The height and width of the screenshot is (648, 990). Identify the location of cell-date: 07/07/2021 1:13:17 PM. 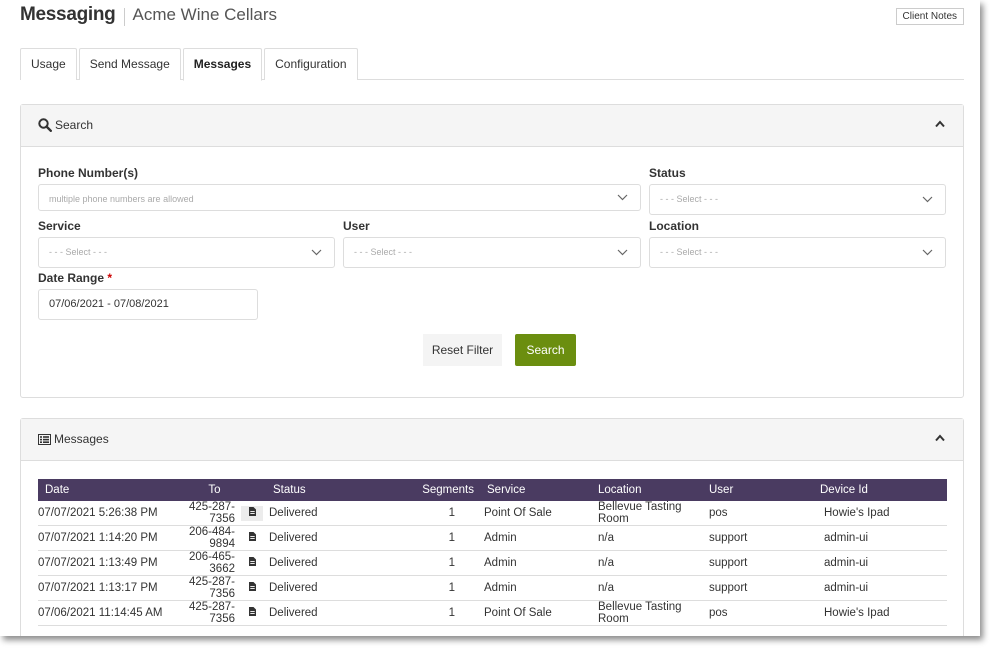
(101, 588).